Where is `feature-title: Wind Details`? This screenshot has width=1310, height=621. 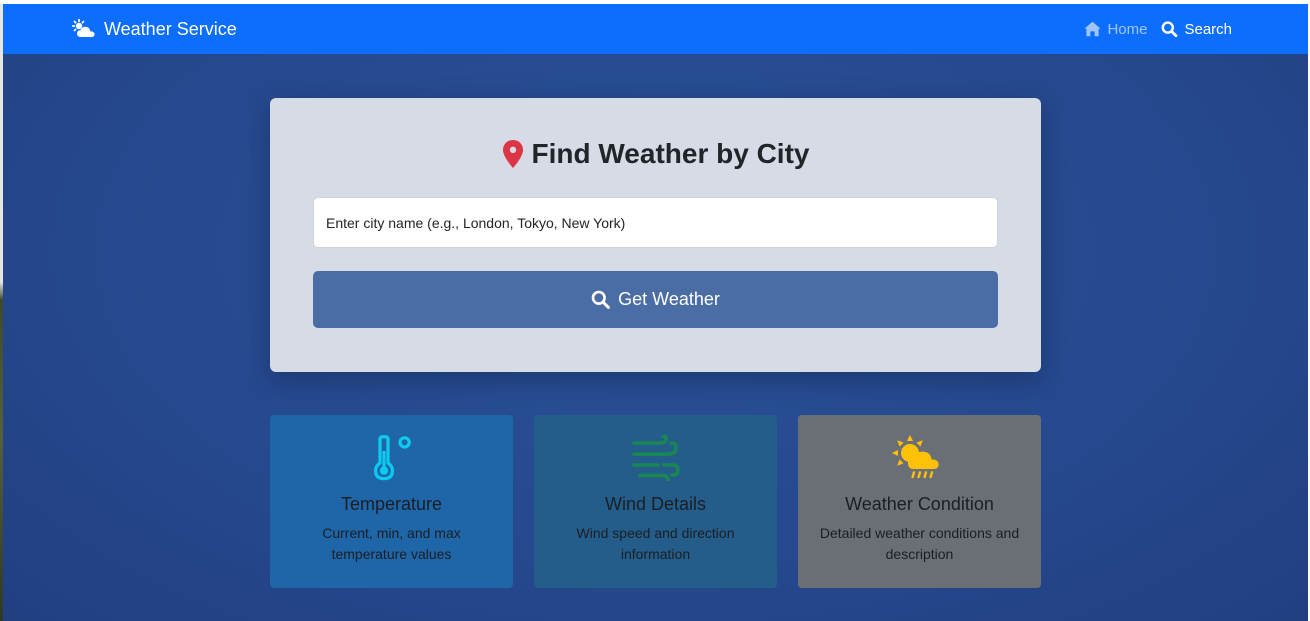
feature-title: Wind Details is located at coordinates (655, 504).